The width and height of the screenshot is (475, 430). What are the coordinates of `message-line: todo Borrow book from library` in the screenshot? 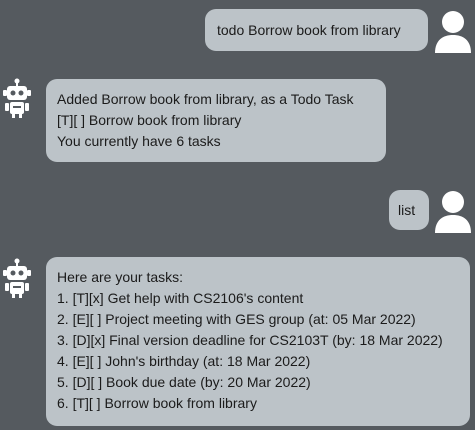 It's located at (309, 30).